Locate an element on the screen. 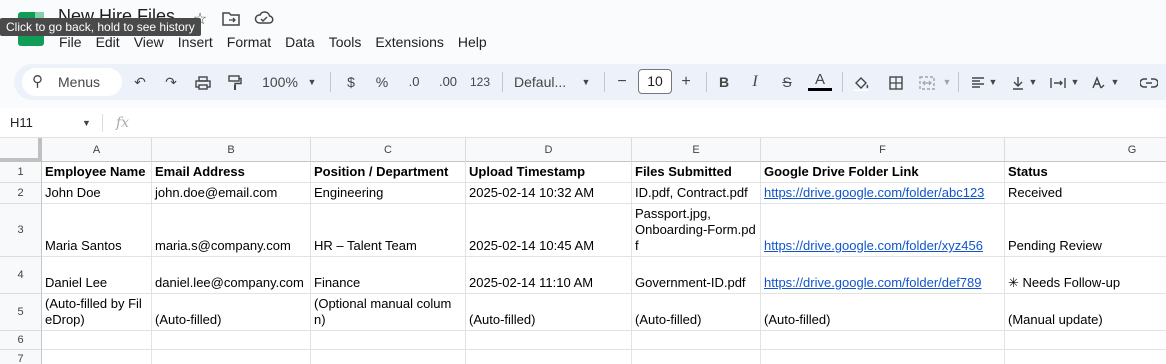 The image size is (1166, 364). paint-format-icon is located at coordinates (235, 82).